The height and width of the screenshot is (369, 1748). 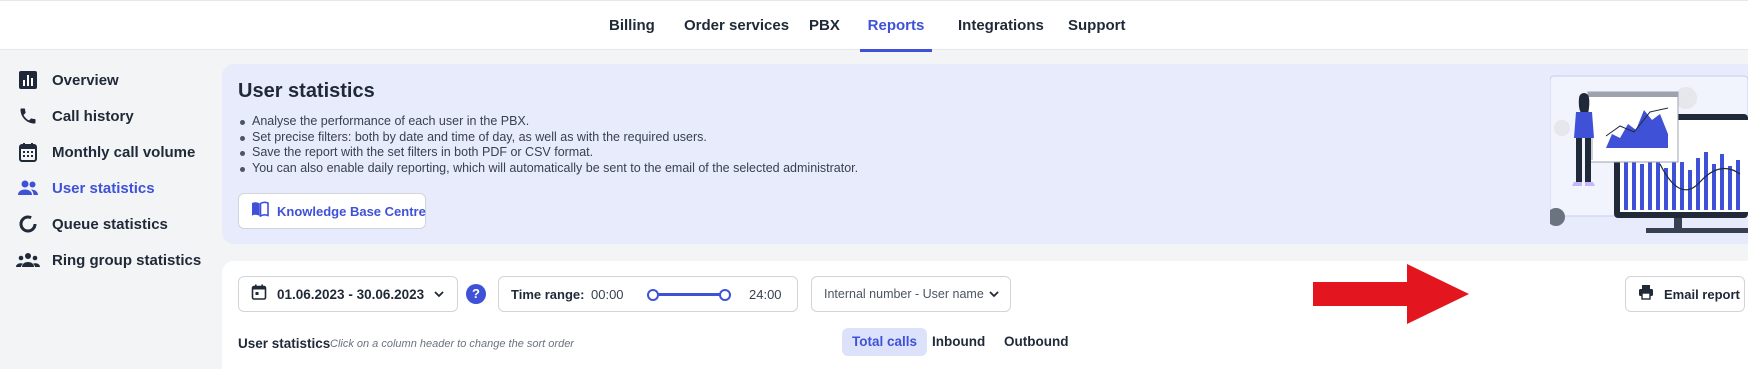 I want to click on sidebar-item-ring-group-statistics: Ring group statistics, so click(x=108, y=260).